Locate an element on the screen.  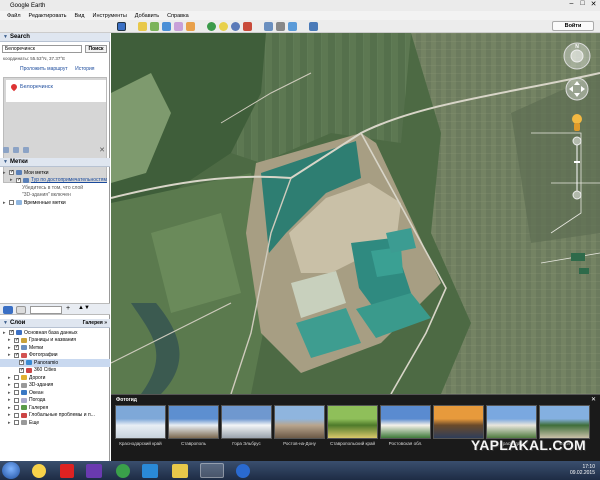
chrome-icon is located at coordinates (39, 471).